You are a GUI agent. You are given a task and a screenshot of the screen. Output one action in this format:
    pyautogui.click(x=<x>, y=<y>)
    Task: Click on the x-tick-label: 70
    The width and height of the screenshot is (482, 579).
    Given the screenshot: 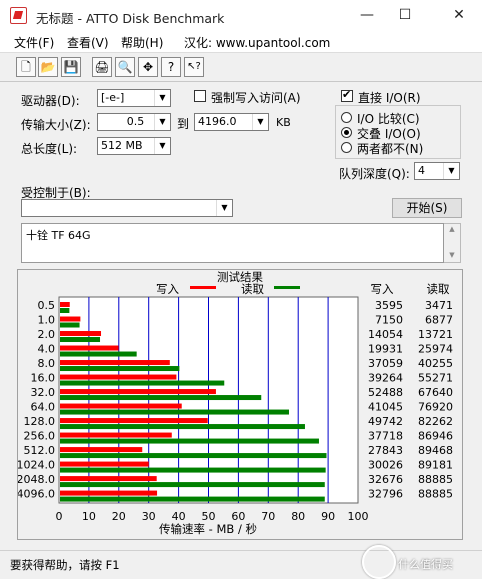 What is the action you would take?
    pyautogui.click(x=268, y=516)
    